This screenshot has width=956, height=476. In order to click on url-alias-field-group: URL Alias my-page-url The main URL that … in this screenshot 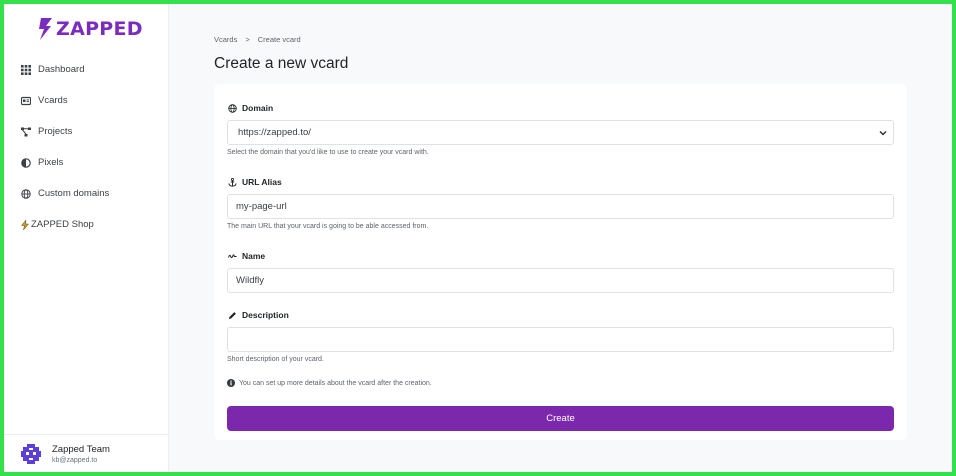, I will do `click(560, 203)`.